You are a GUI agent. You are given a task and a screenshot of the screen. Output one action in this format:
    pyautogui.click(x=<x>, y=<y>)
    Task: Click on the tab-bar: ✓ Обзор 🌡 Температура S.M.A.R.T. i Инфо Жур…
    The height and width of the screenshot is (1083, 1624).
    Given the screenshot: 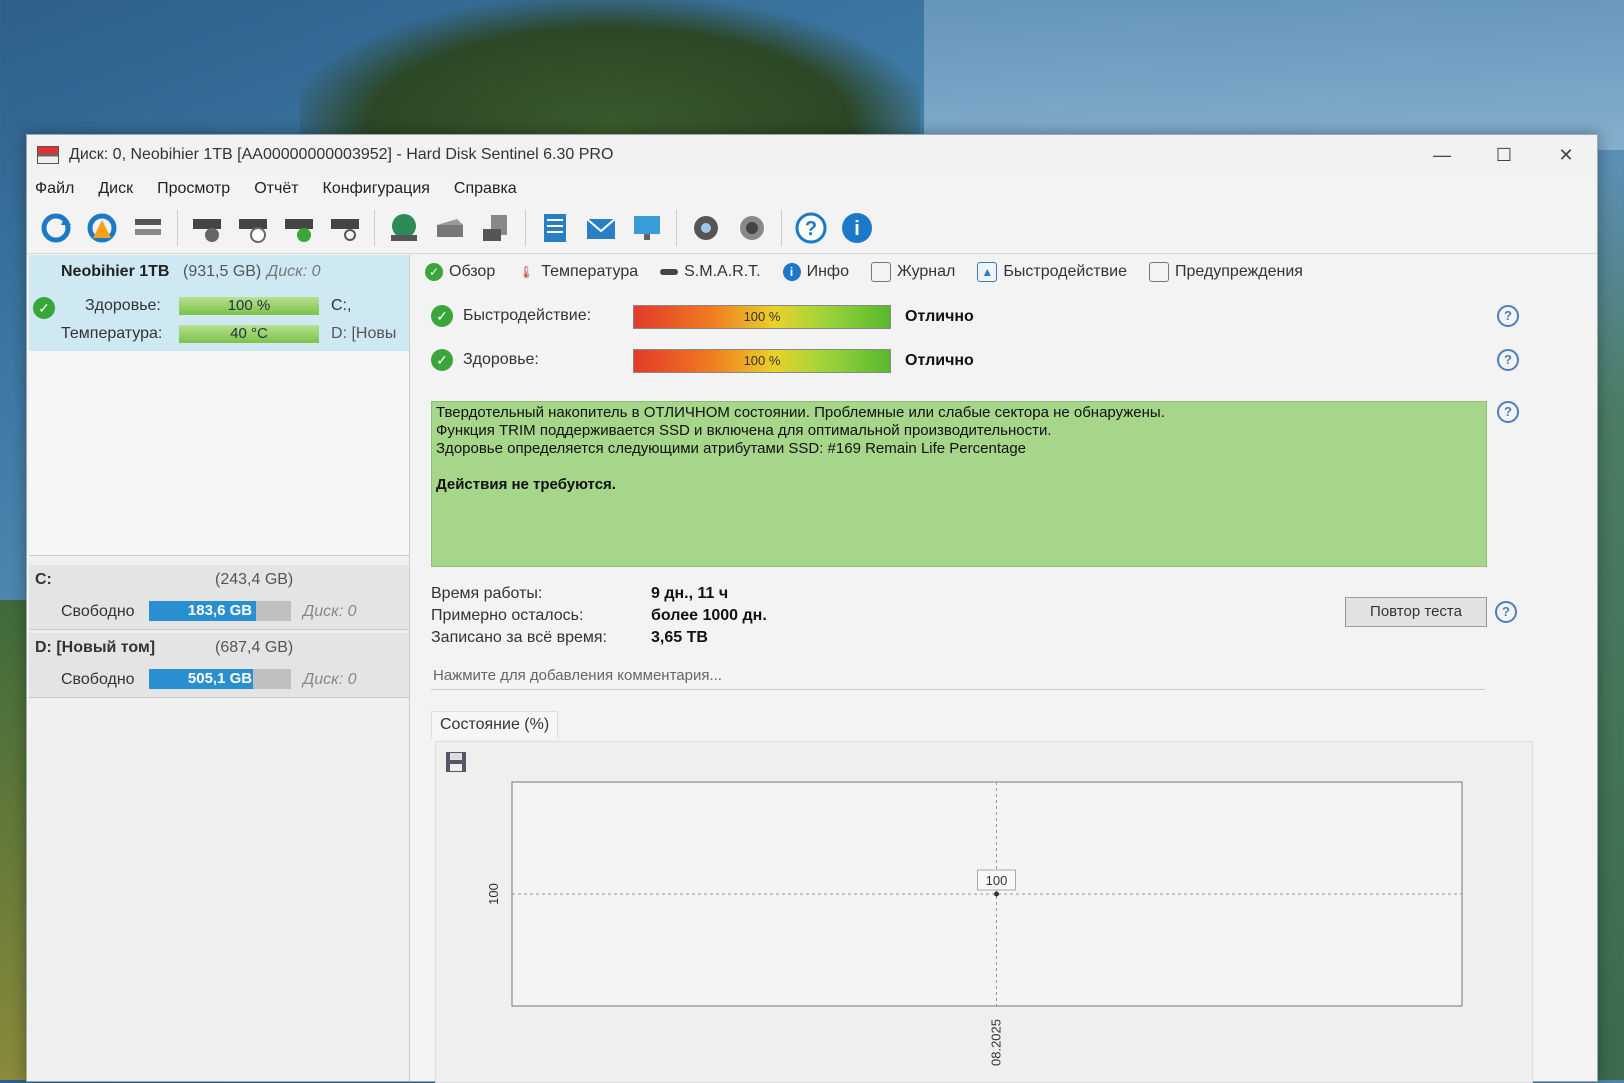 What is the action you would take?
    pyautogui.click(x=871, y=272)
    